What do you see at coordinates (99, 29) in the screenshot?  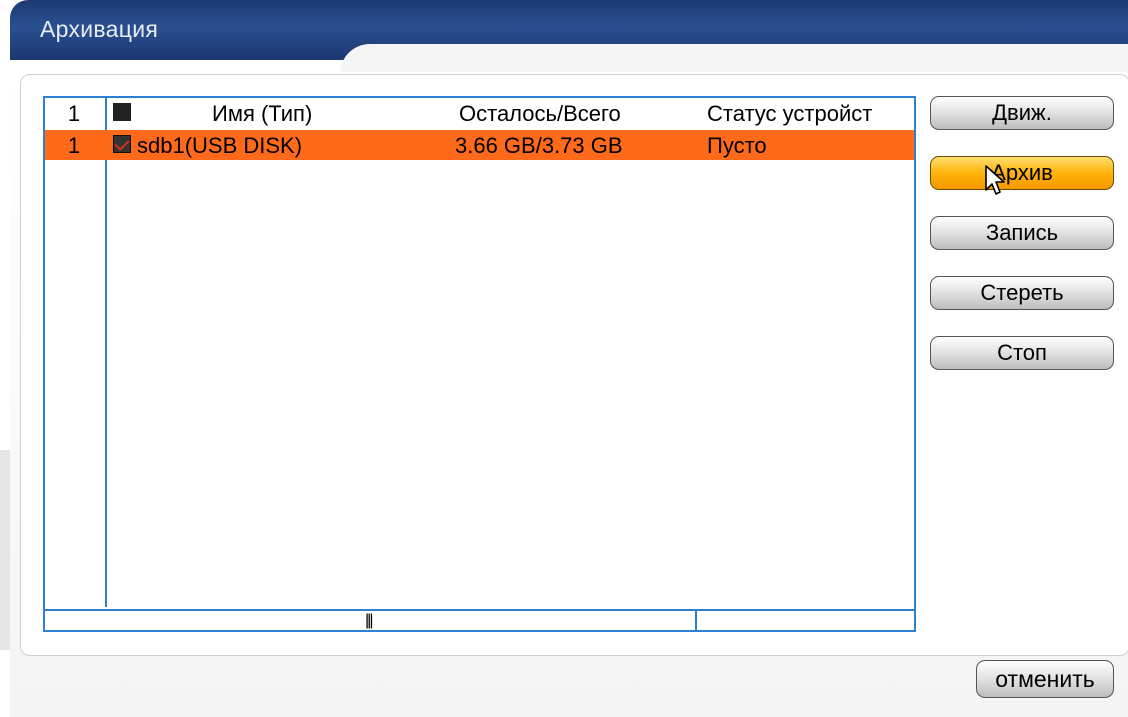 I see `window-title: Архивация` at bounding box center [99, 29].